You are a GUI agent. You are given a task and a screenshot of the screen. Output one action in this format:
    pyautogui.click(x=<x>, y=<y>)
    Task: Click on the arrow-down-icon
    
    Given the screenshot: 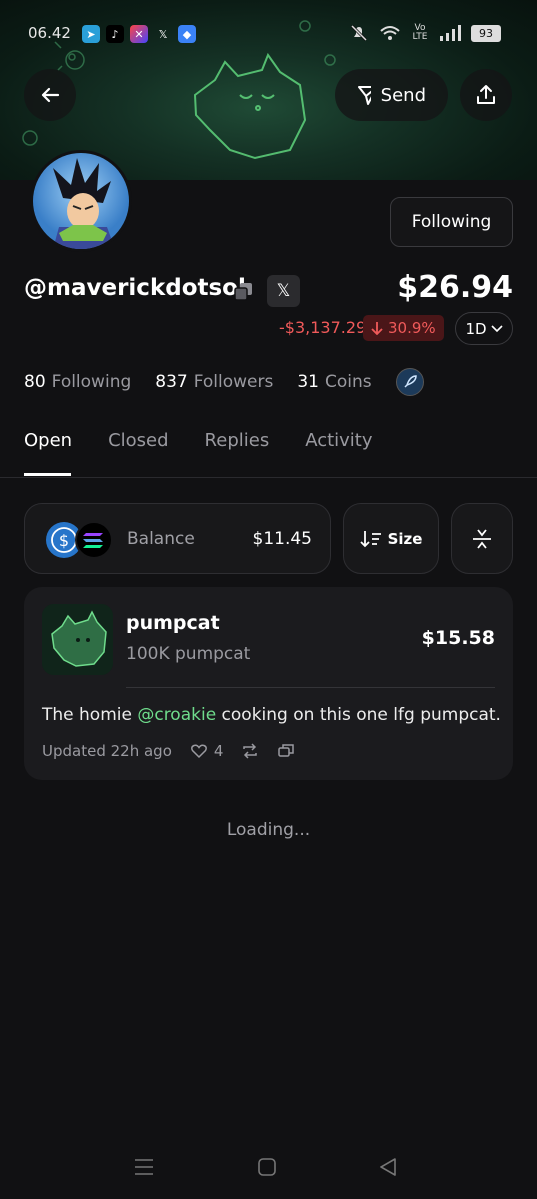 What is the action you would take?
    pyautogui.click(x=377, y=328)
    